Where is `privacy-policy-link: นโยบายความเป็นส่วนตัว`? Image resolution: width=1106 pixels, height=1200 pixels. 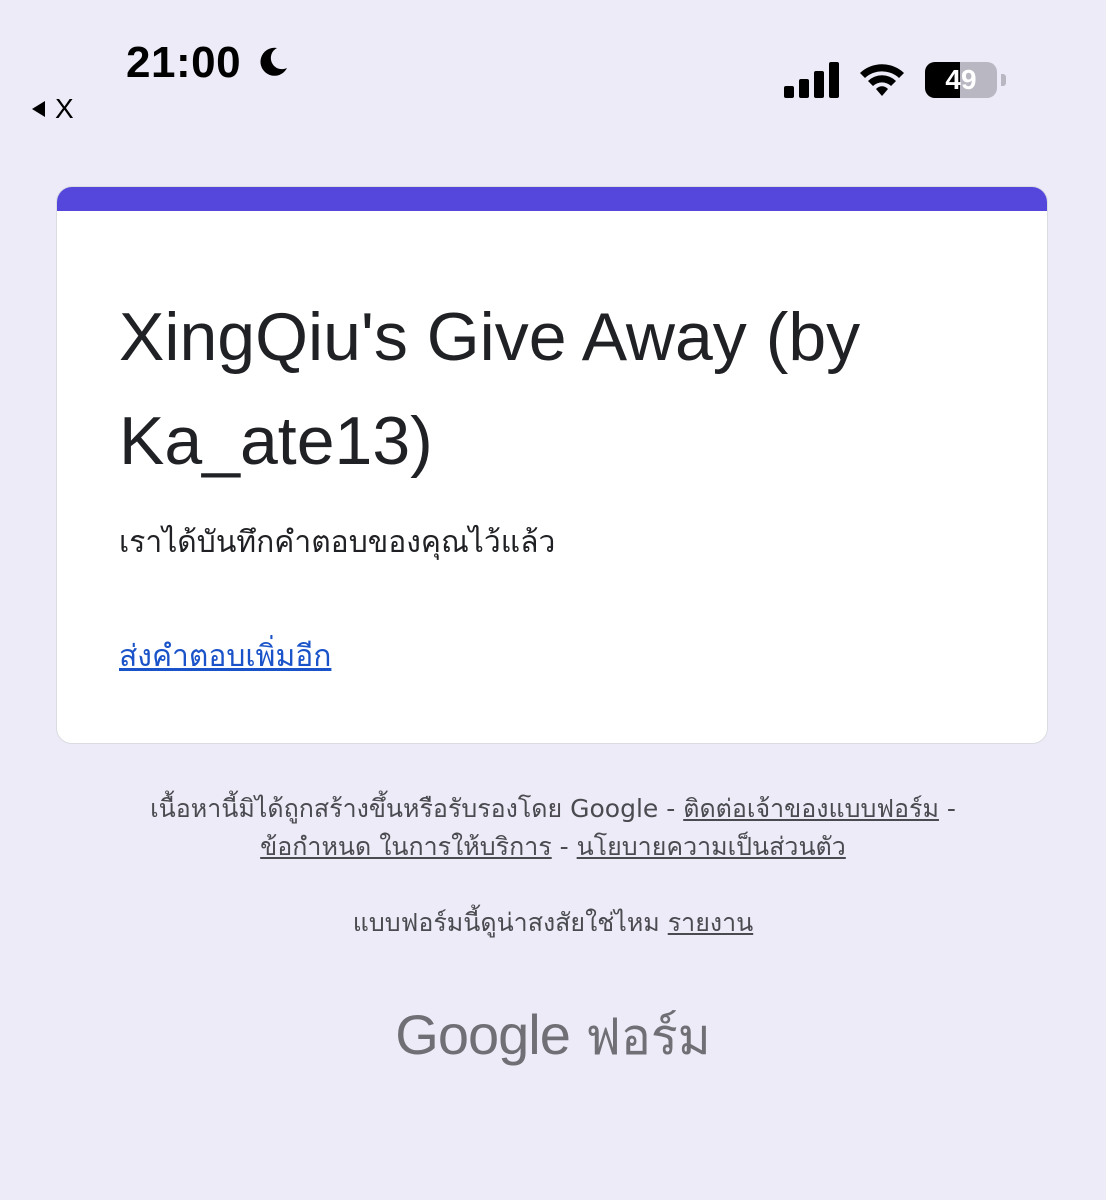 privacy-policy-link: นโยบายความเป็นส่วนตัว is located at coordinates (711, 846).